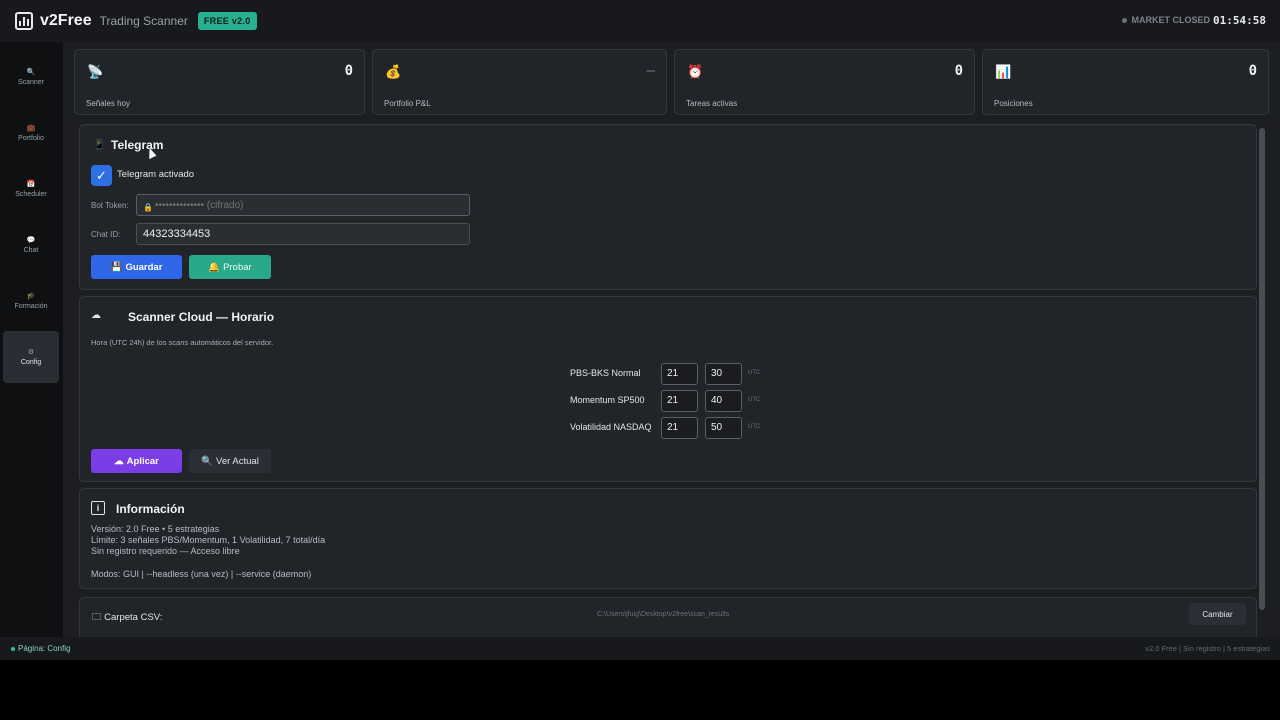 The width and height of the screenshot is (1280, 720). I want to click on logo-bar-chart-icon, so click(24, 21).